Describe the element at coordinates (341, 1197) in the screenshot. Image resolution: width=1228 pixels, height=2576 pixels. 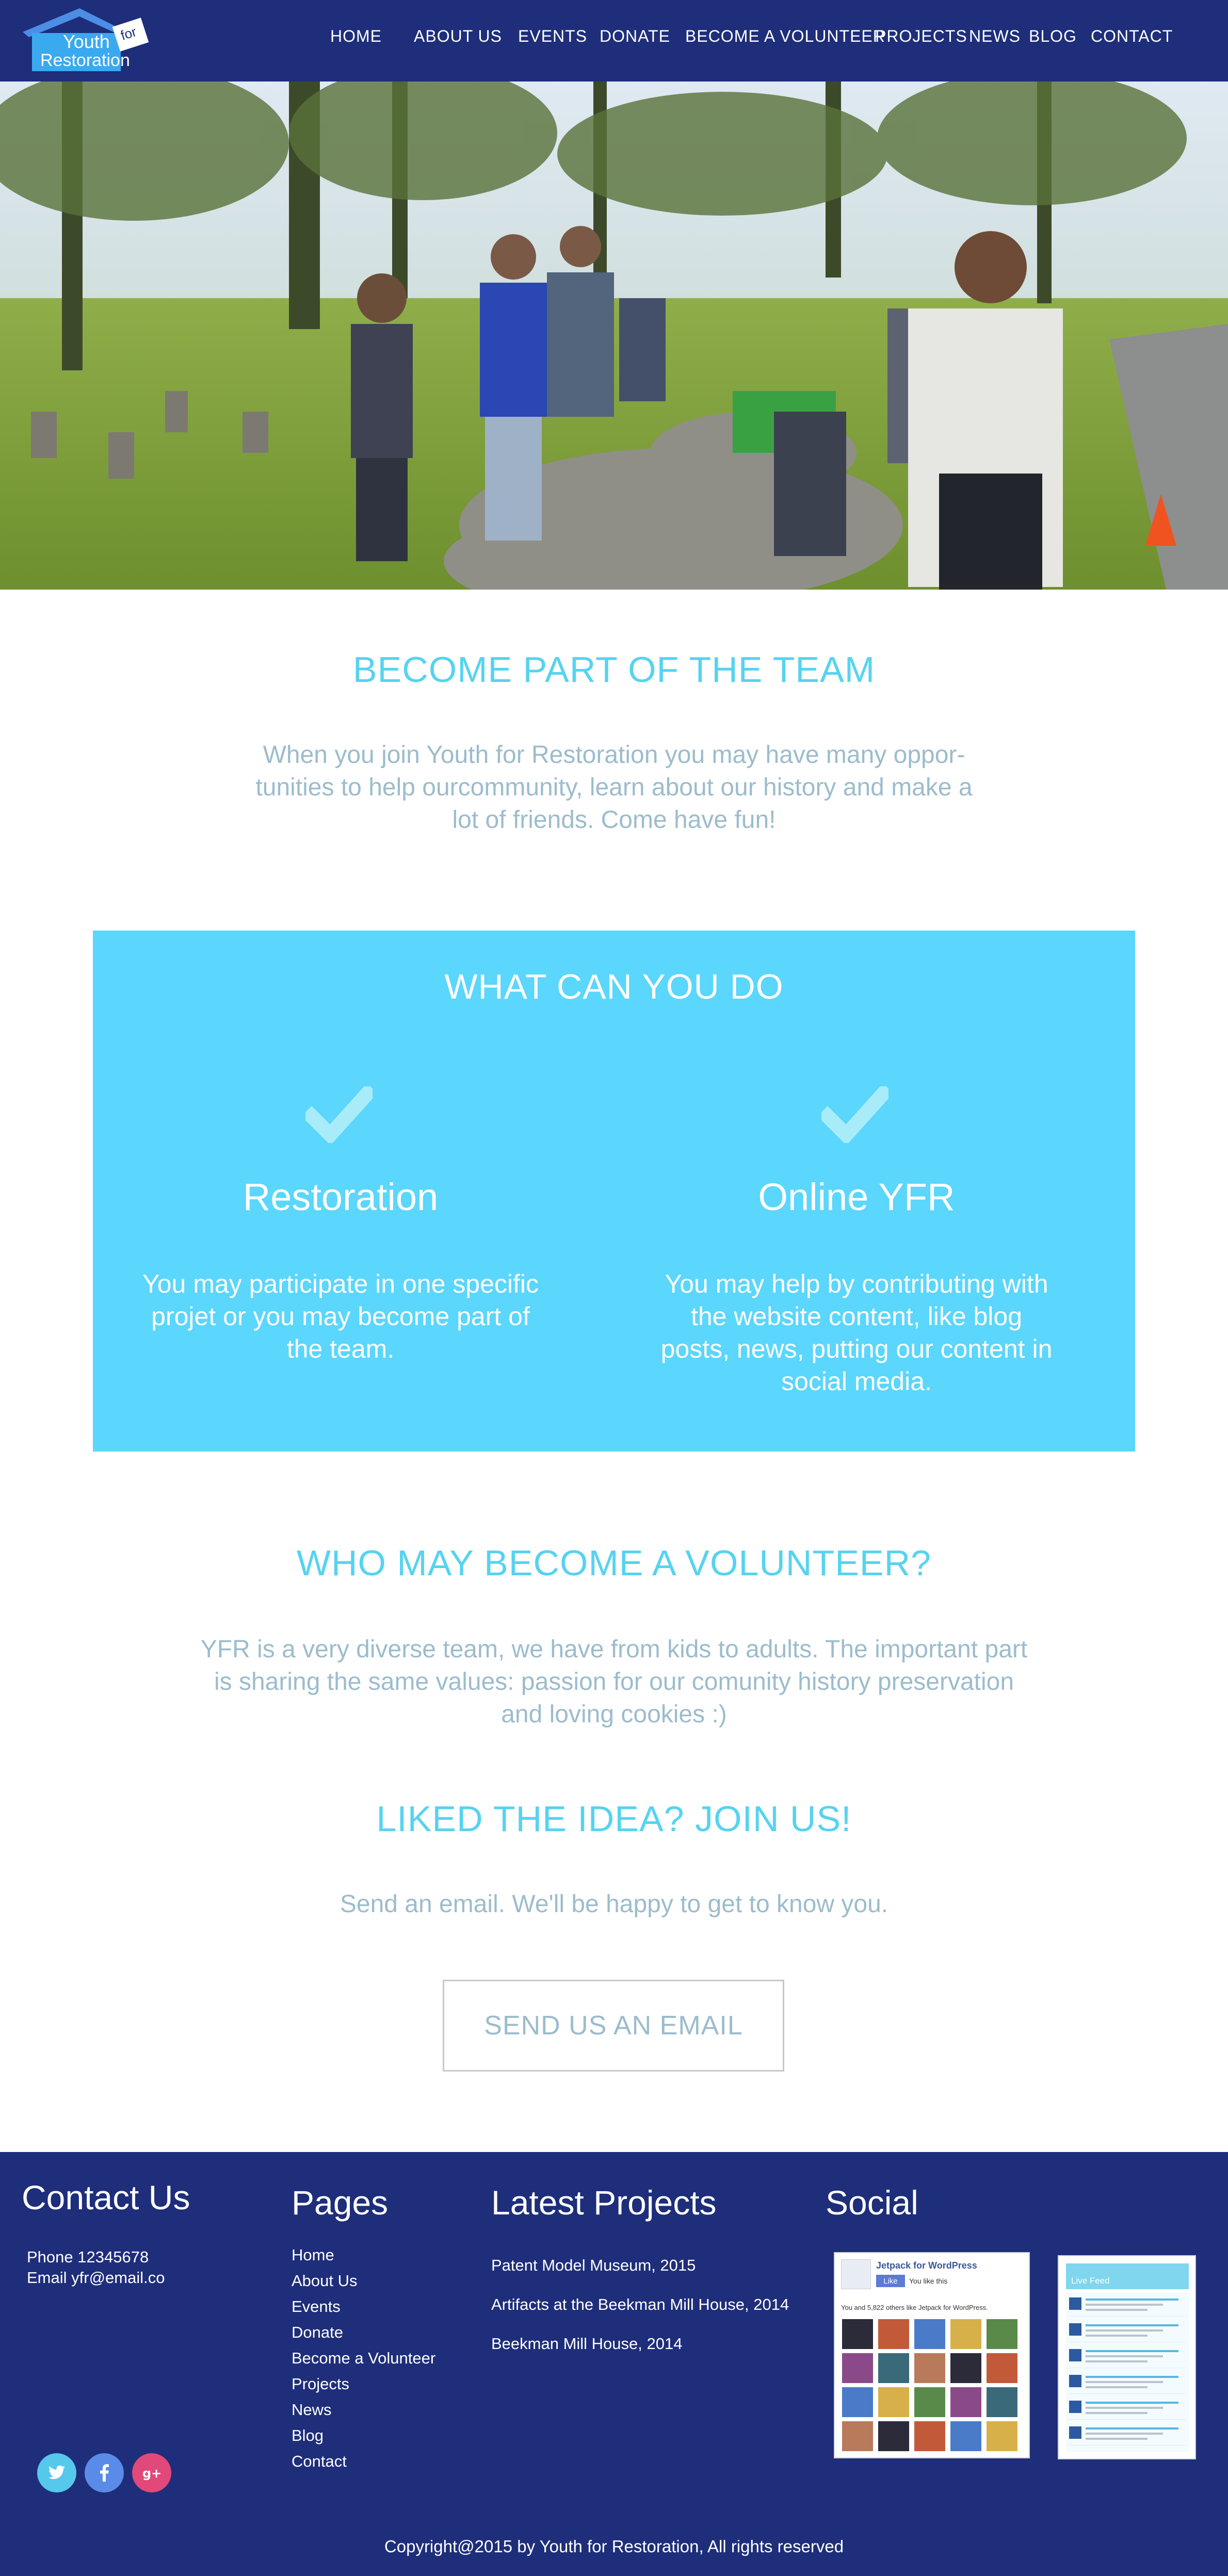
I see `restoration-title: Restoration` at that location.